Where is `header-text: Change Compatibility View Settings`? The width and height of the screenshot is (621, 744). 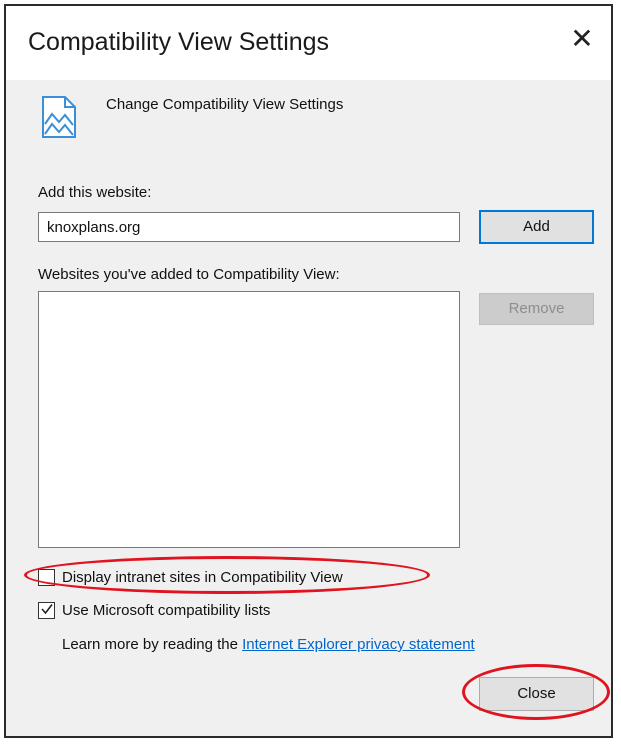 header-text: Change Compatibility View Settings is located at coordinates (225, 104).